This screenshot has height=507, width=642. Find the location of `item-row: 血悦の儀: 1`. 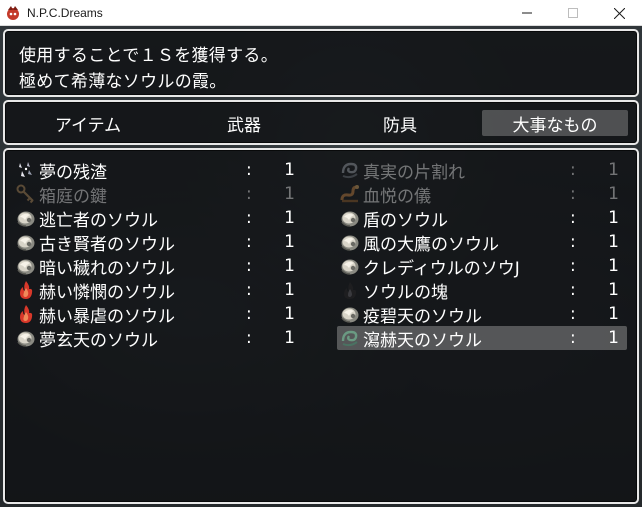

item-row: 血悦の儀: 1 is located at coordinates (482, 194).